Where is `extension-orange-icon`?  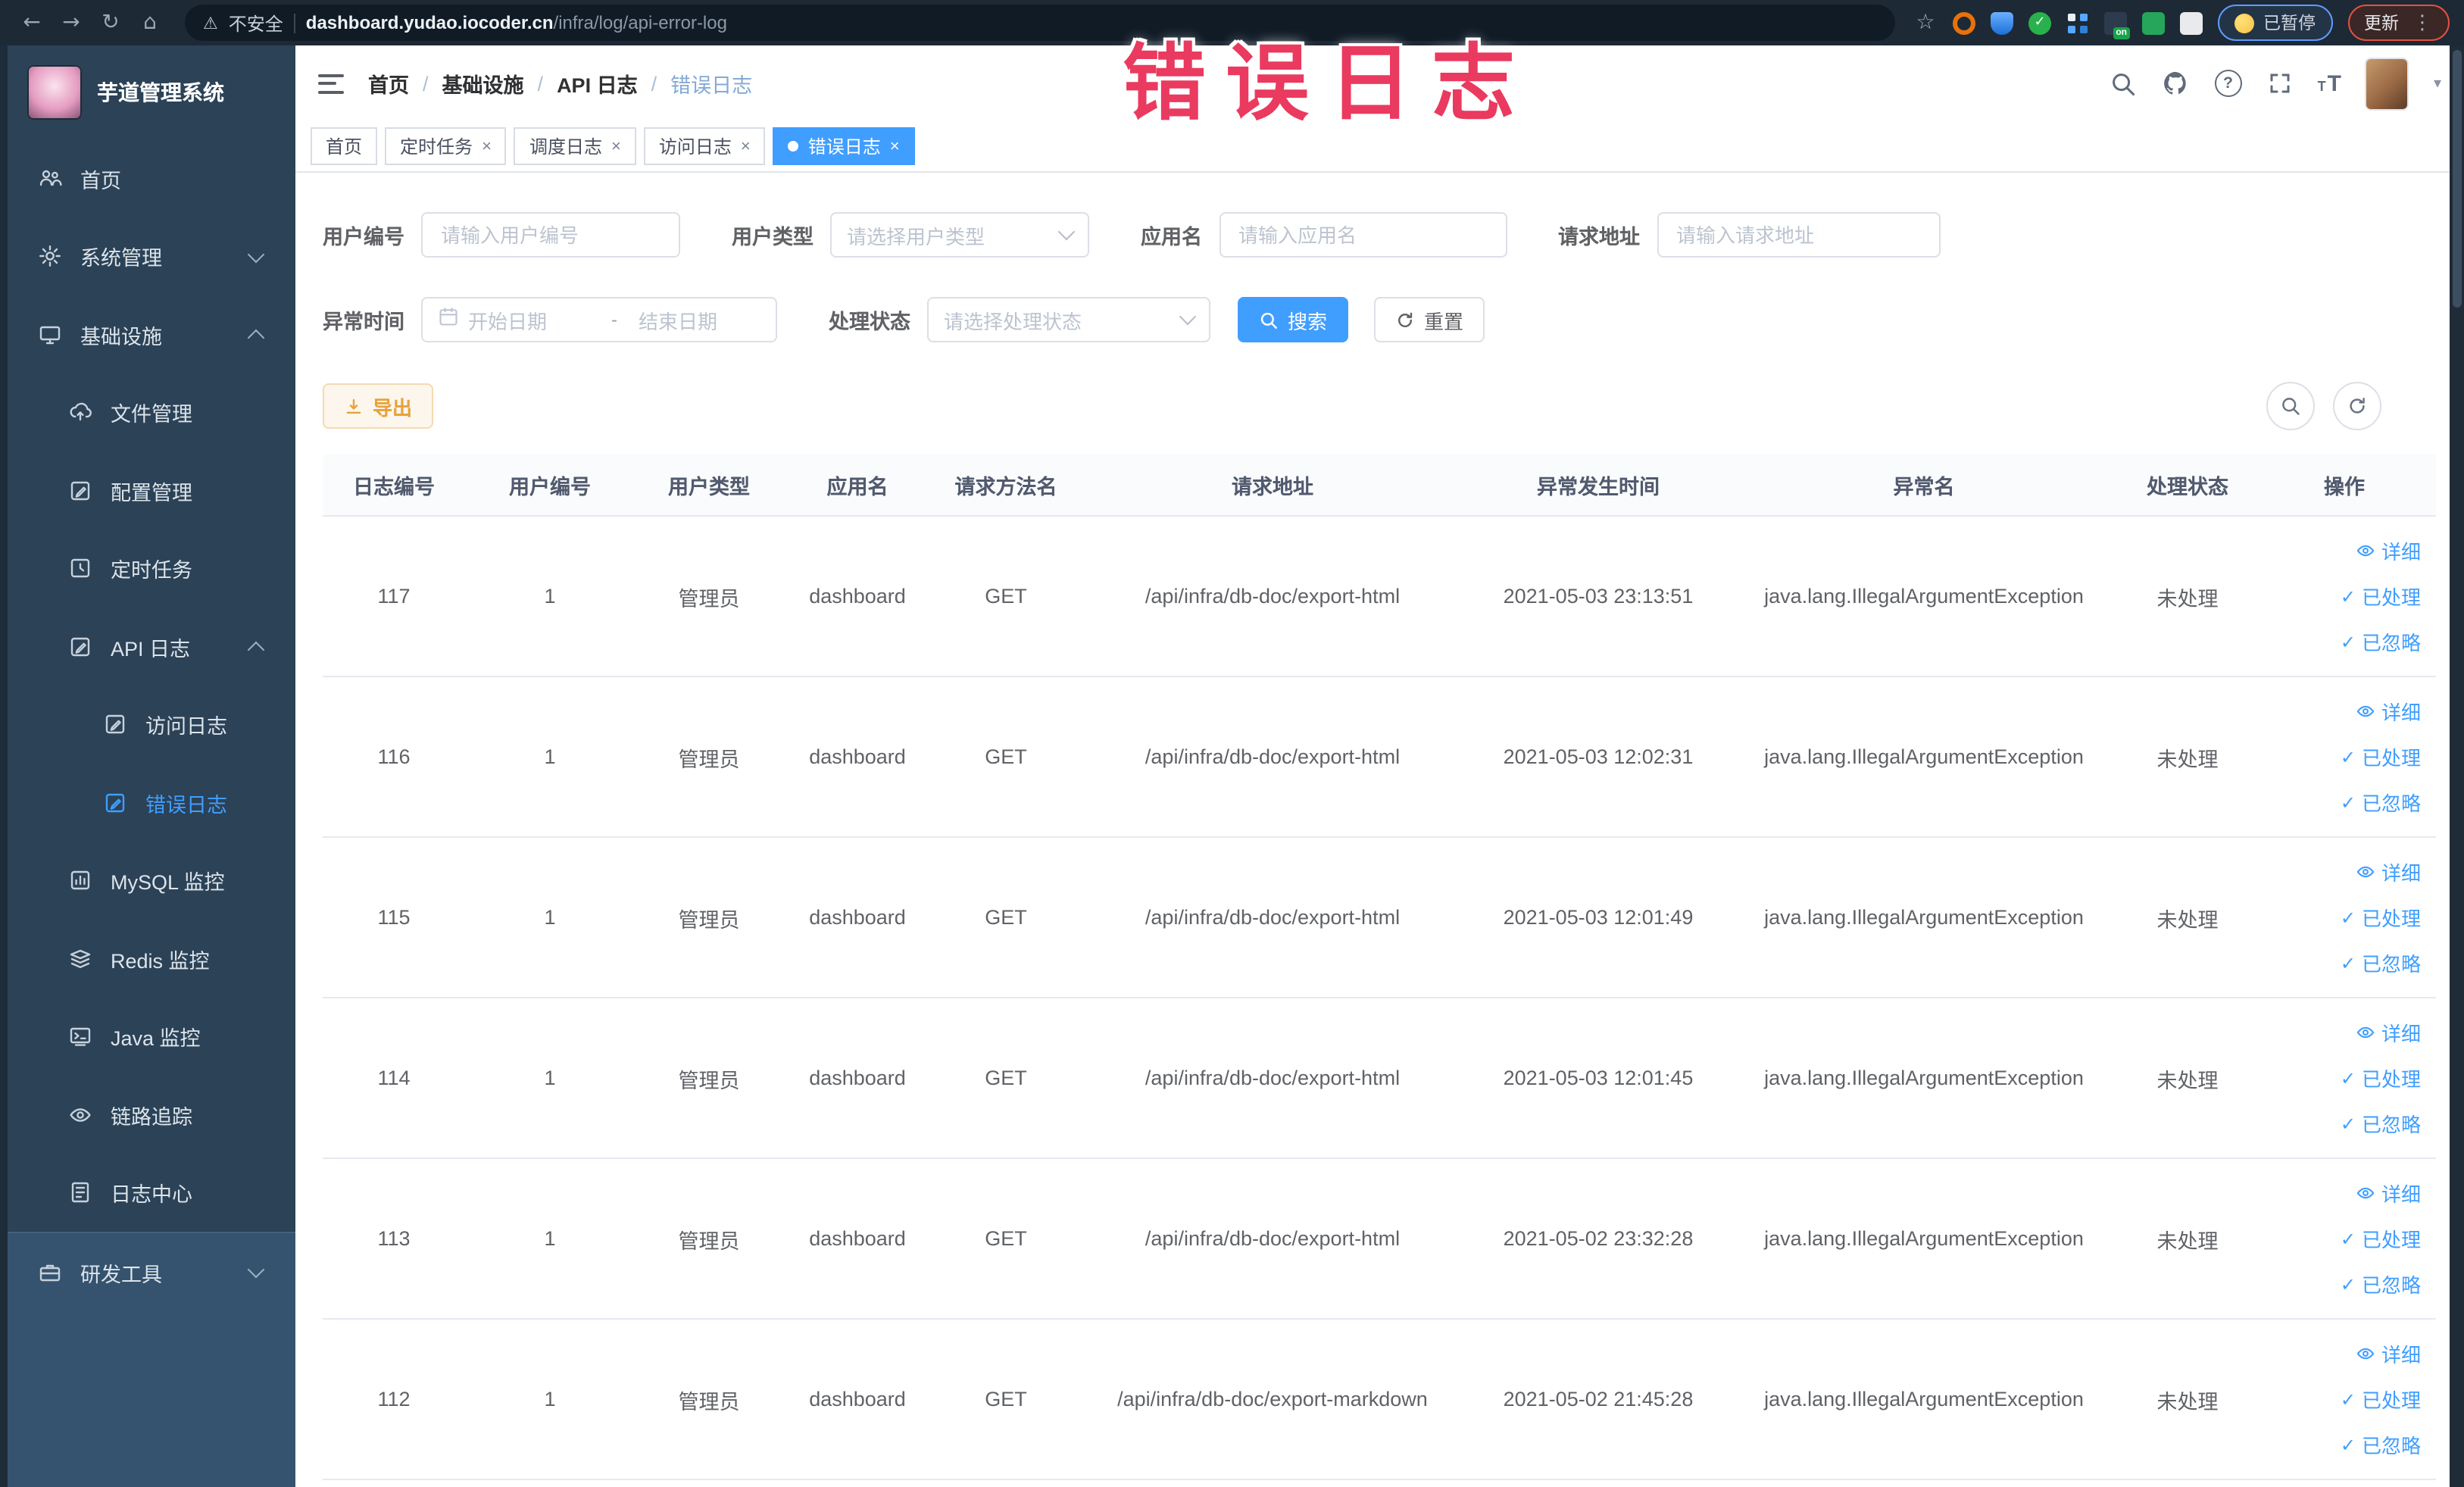
extension-orange-icon is located at coordinates (1964, 22).